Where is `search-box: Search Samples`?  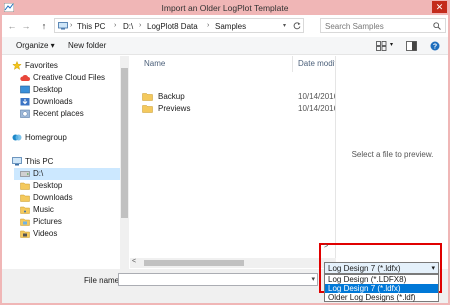 search-box: Search Samples is located at coordinates (383, 25).